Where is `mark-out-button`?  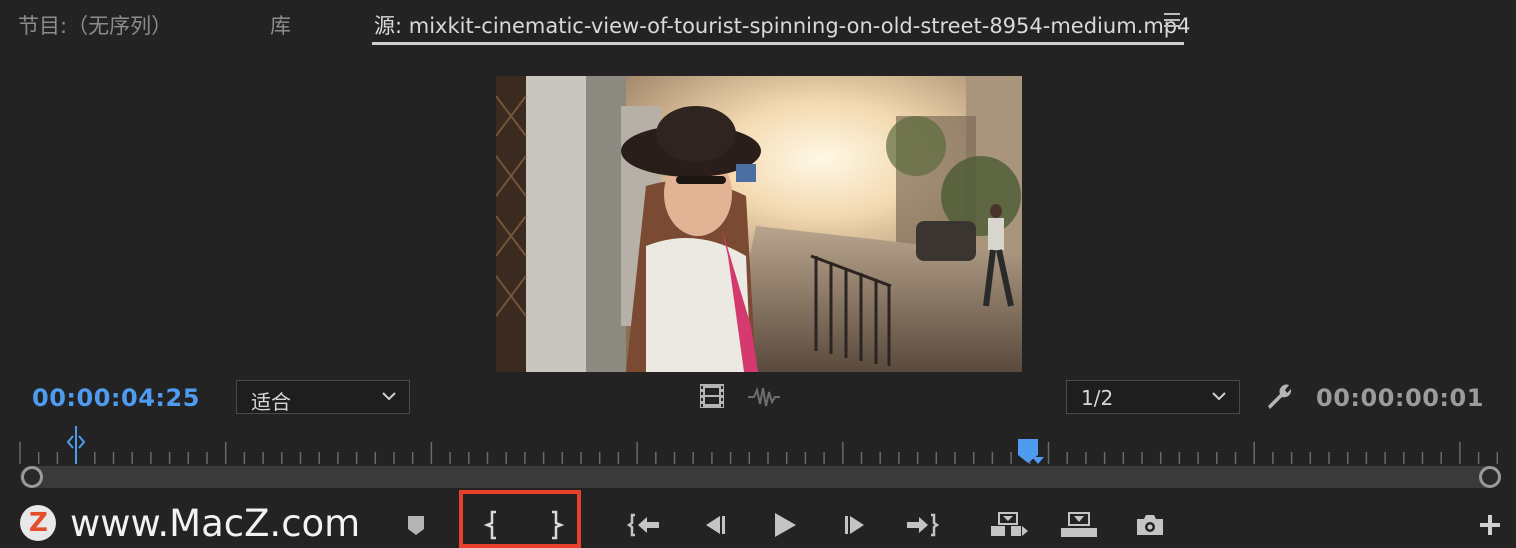 mark-out-button is located at coordinates (556, 525).